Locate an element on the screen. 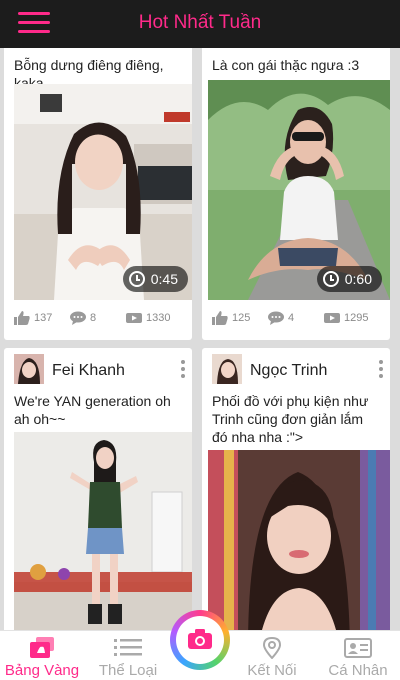 The image size is (400, 680). like-count: 137 is located at coordinates (43, 318).